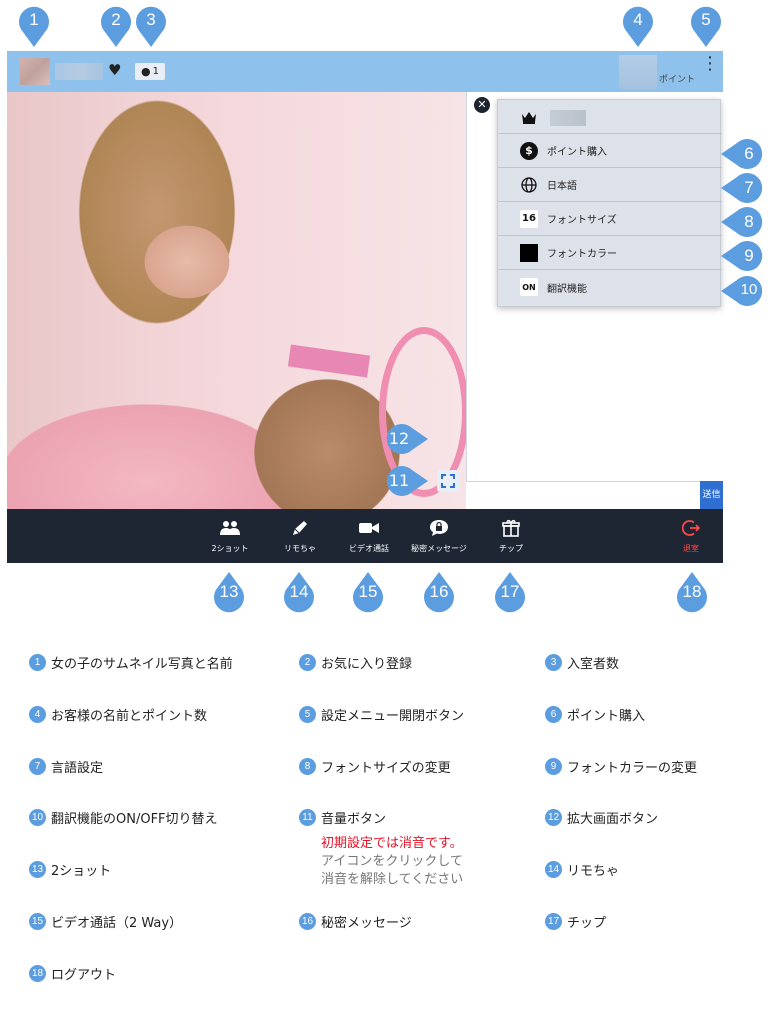  What do you see at coordinates (529, 117) in the screenshot?
I see `crown-icon` at bounding box center [529, 117].